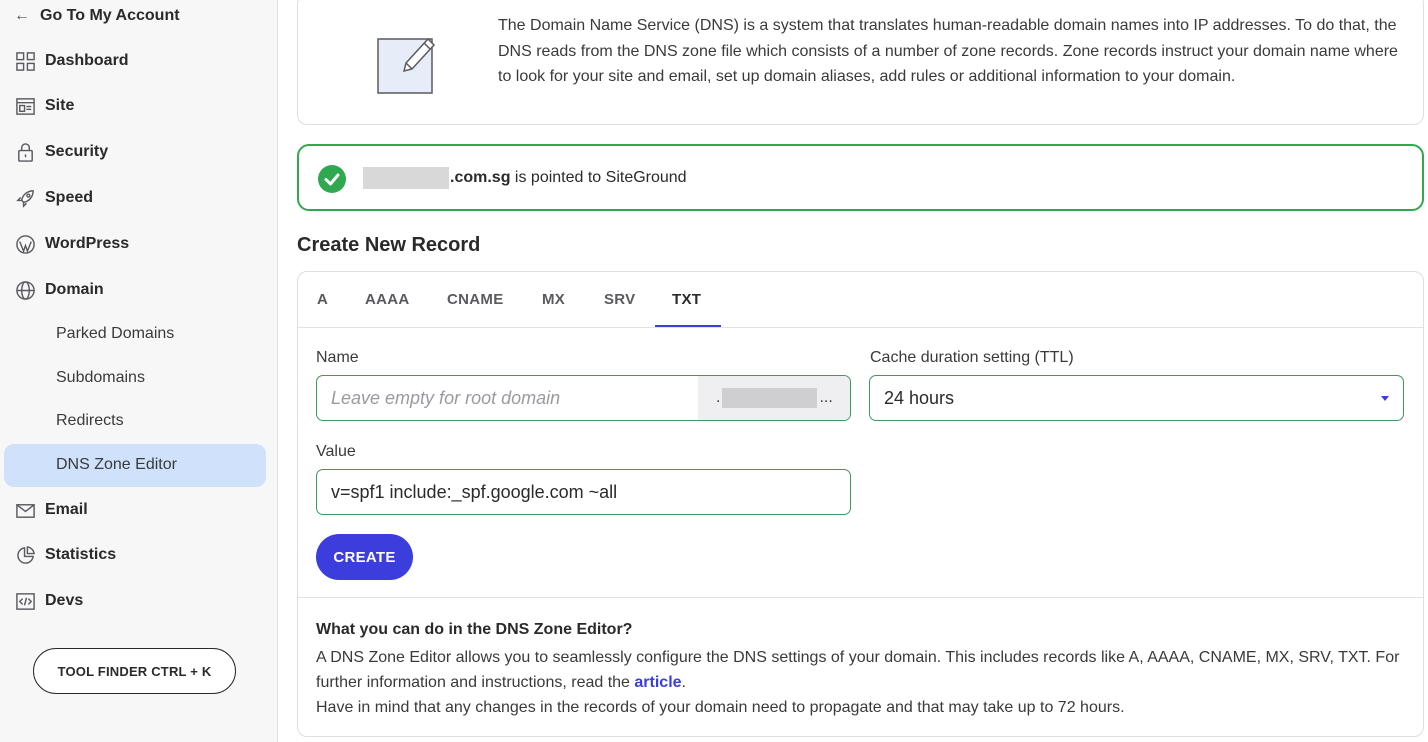  What do you see at coordinates (115, 334) in the screenshot?
I see `sidebar-subitem-parked-domains: Parked Domains` at bounding box center [115, 334].